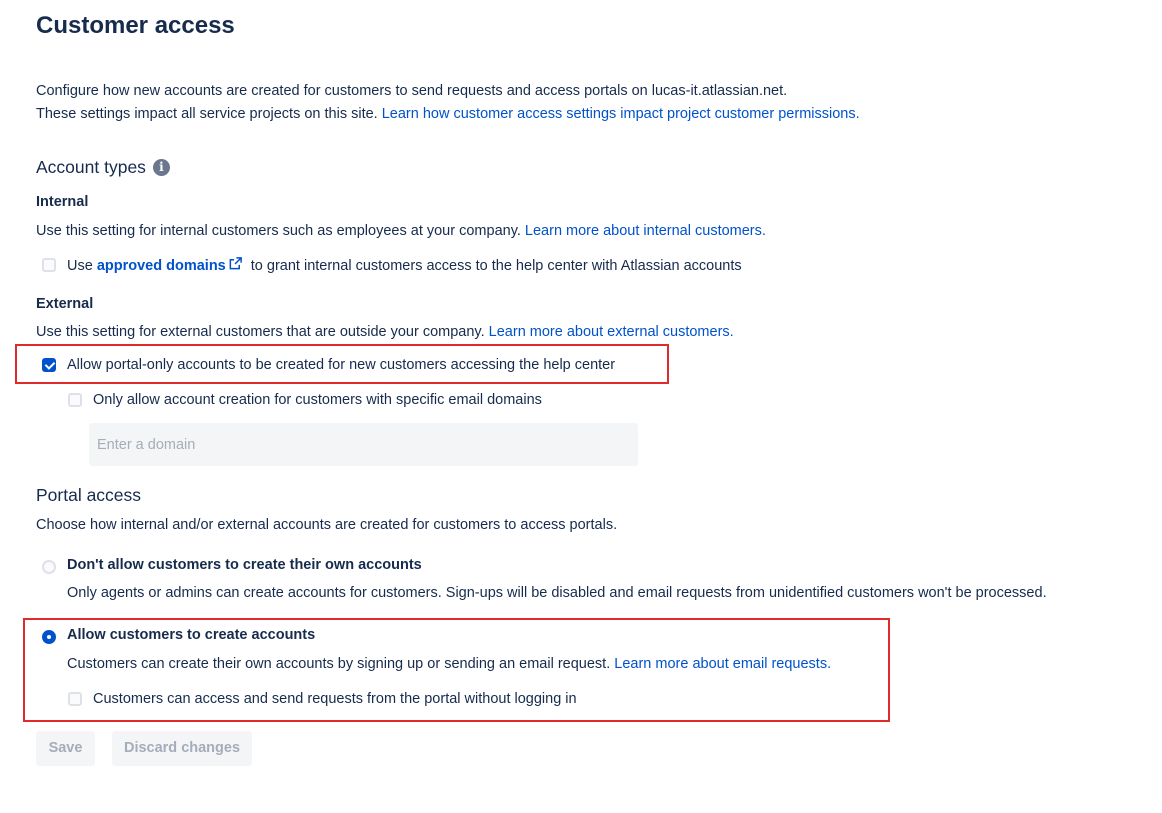 The image size is (1162, 813). I want to click on page-title: Customer access, so click(135, 25).